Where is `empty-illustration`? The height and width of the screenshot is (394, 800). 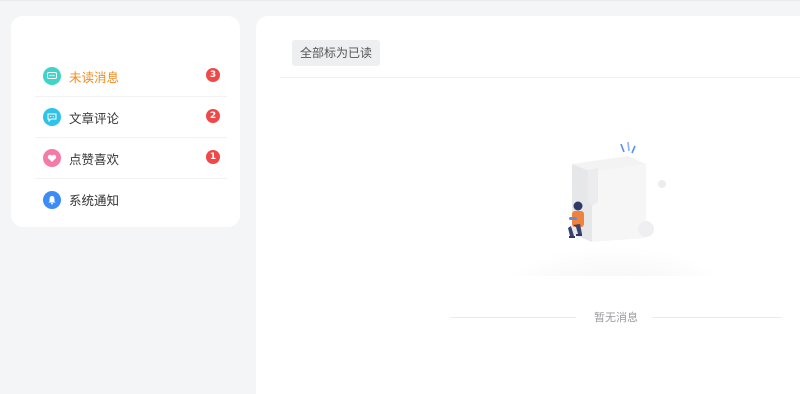
empty-illustration is located at coordinates (614, 208).